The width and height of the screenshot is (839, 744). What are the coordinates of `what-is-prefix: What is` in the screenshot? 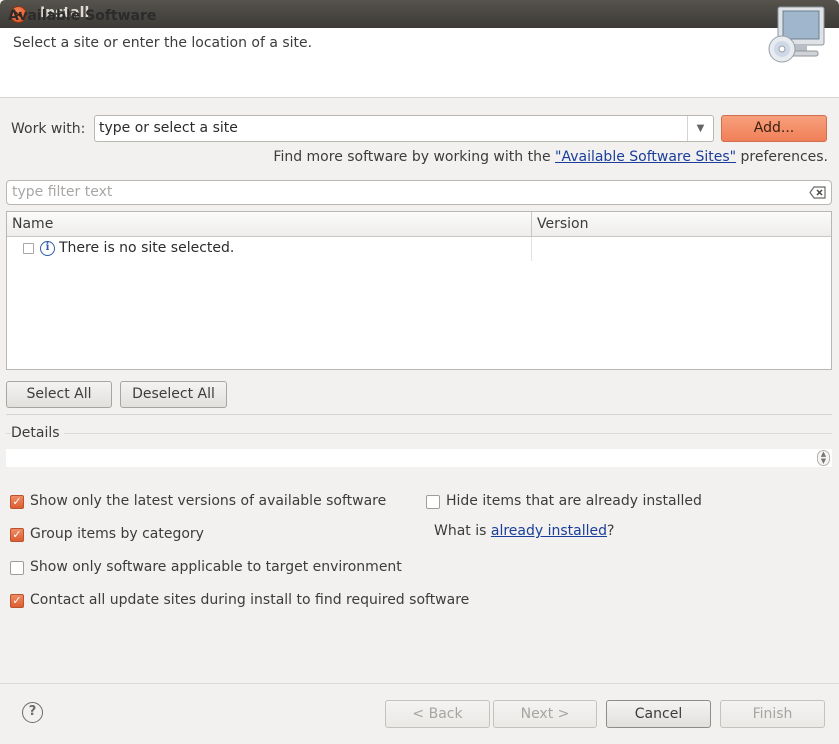 It's located at (462, 531).